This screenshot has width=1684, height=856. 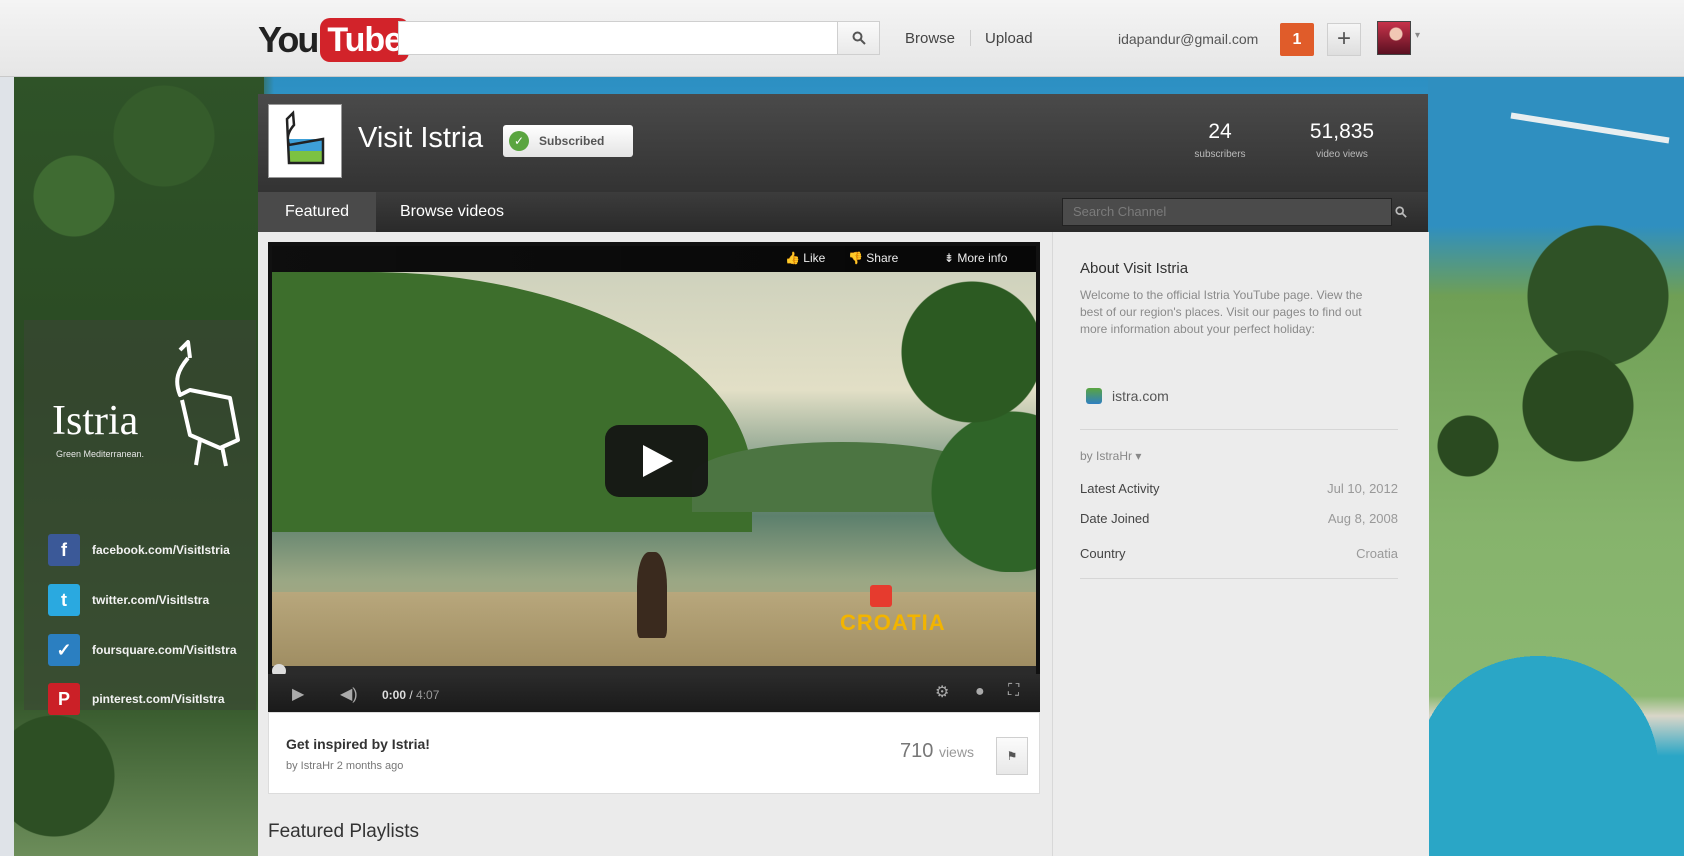 I want to click on check-icon: ✓, so click(x=519, y=141).